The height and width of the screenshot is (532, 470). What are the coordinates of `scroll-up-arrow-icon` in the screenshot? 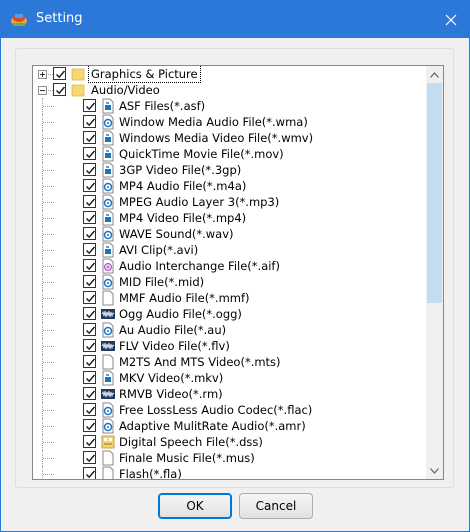 It's located at (434, 74).